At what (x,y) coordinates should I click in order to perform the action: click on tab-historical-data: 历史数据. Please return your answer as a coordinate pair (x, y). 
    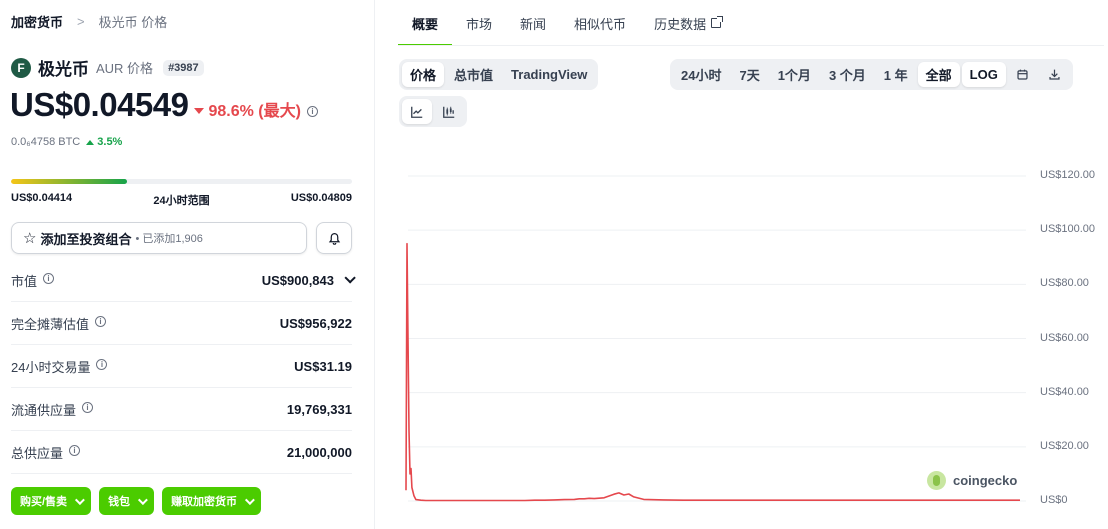
    Looking at the image, I should click on (687, 23).